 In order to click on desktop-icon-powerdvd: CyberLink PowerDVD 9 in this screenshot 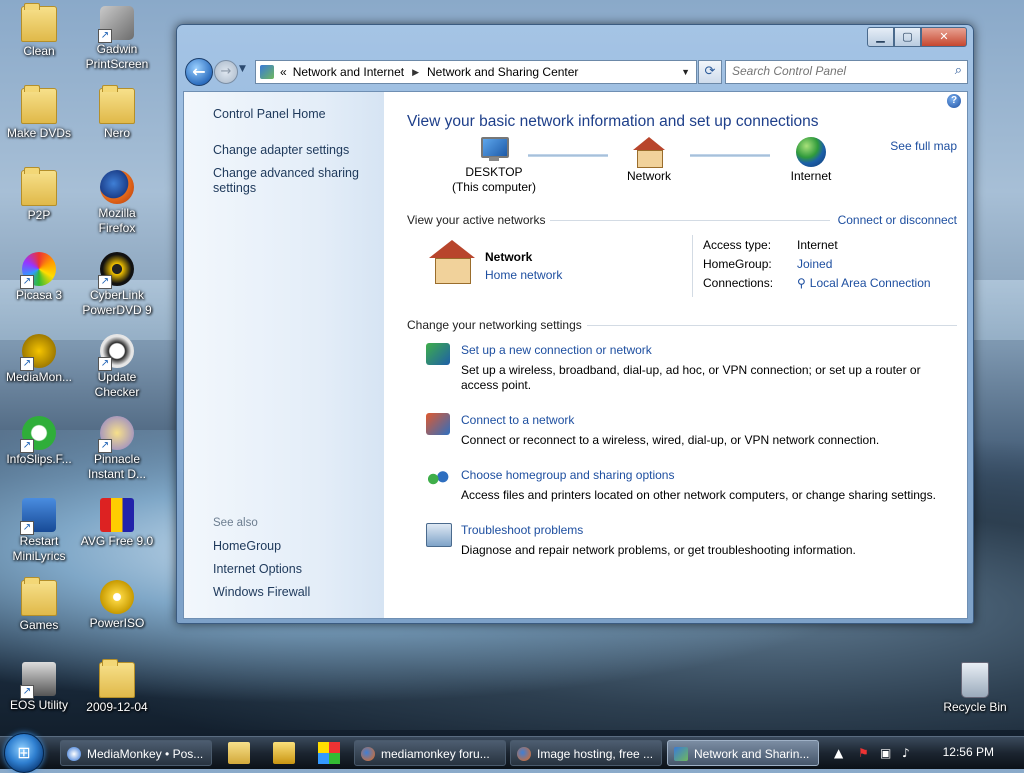, I will do `click(117, 285)`.